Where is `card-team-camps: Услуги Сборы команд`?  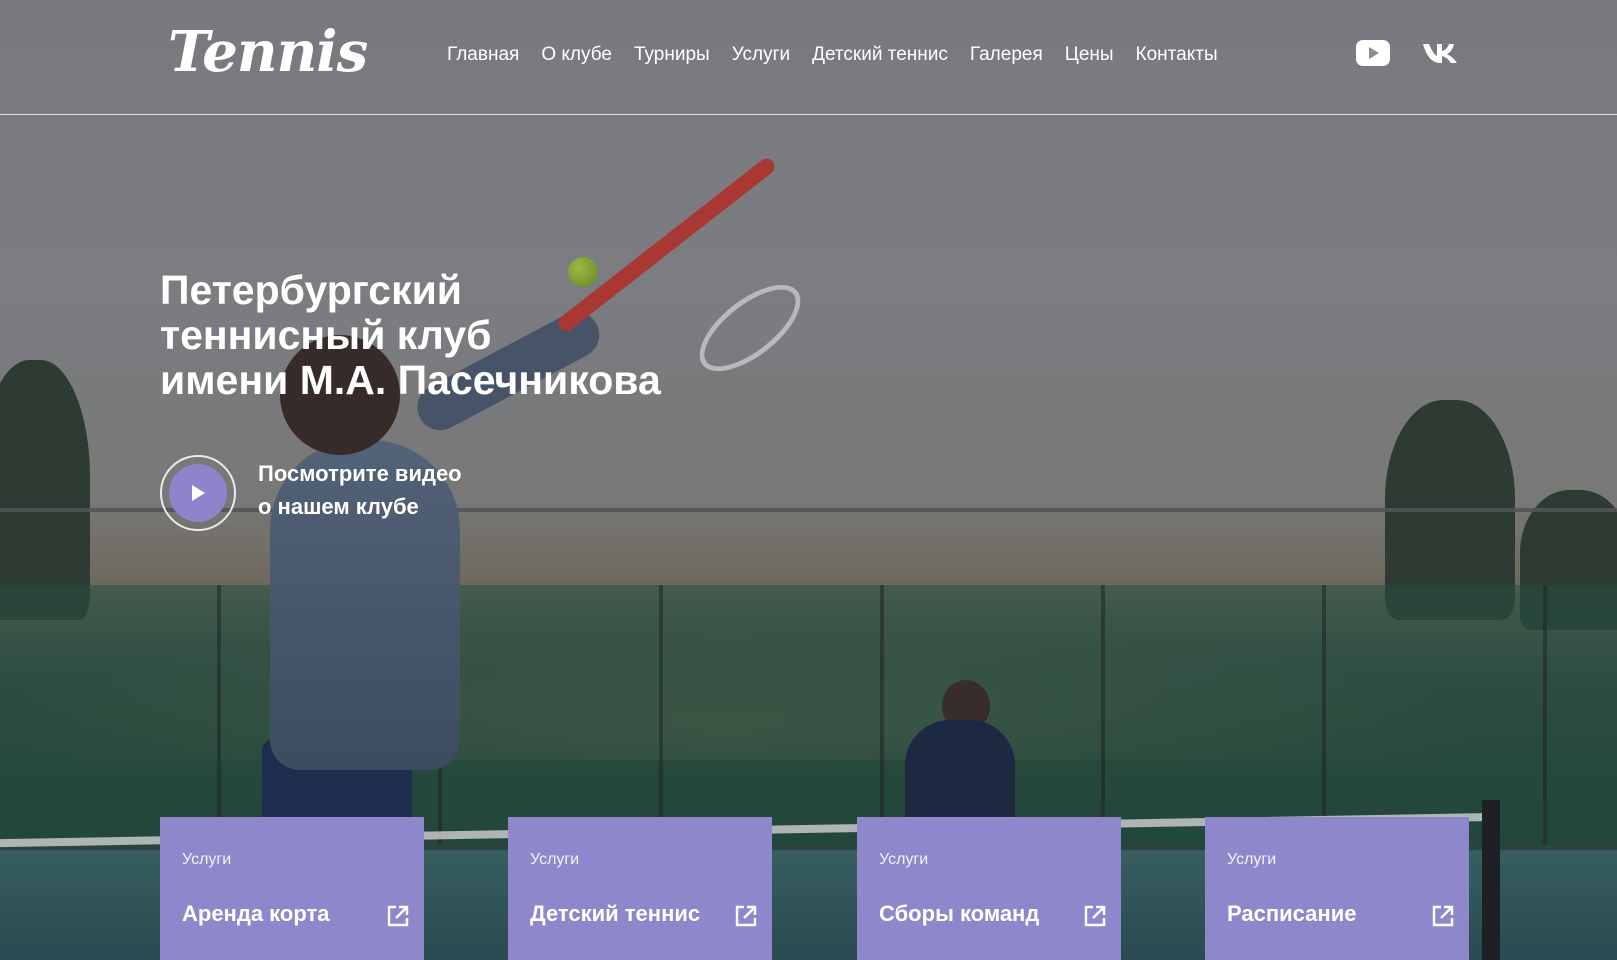 card-team-camps: Услуги Сборы команд is located at coordinates (989, 888).